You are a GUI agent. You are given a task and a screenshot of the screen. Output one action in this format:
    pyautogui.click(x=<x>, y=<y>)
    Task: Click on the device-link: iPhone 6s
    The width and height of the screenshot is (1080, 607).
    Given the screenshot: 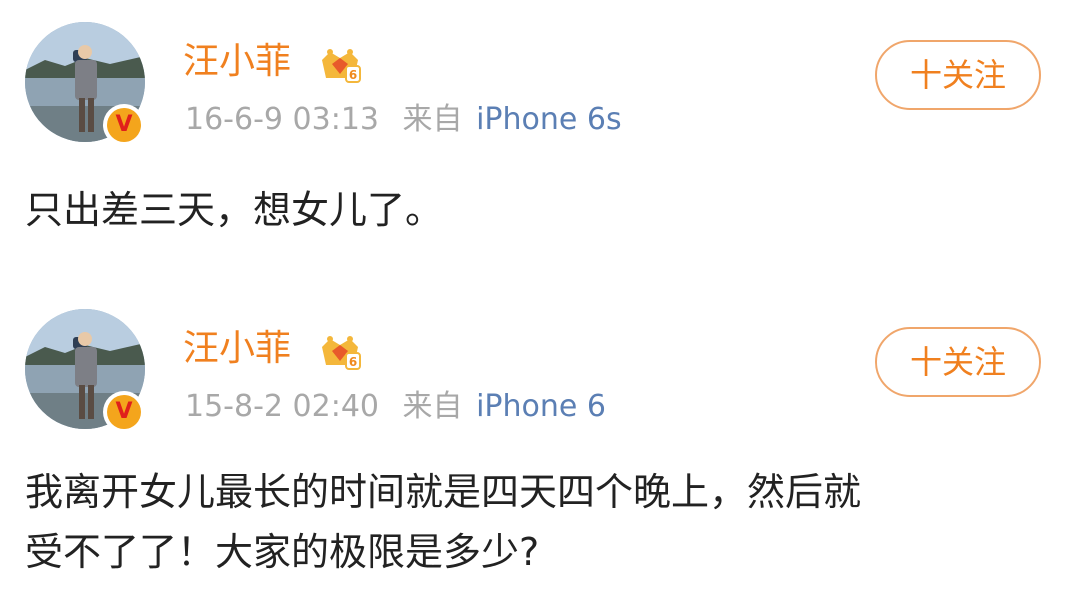 What is the action you would take?
    pyautogui.click(x=549, y=119)
    